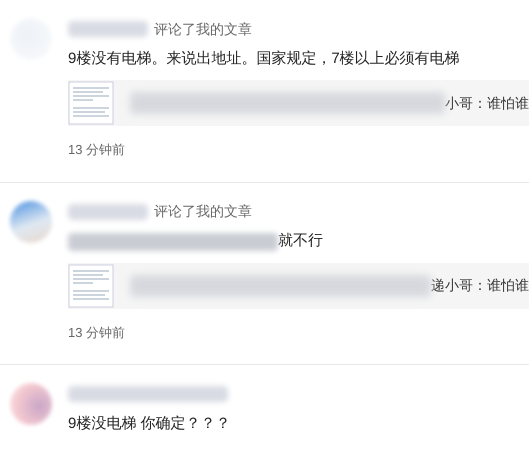  What do you see at coordinates (480, 285) in the screenshot?
I see `quote-text: 递小哥：谁怕谁` at bounding box center [480, 285].